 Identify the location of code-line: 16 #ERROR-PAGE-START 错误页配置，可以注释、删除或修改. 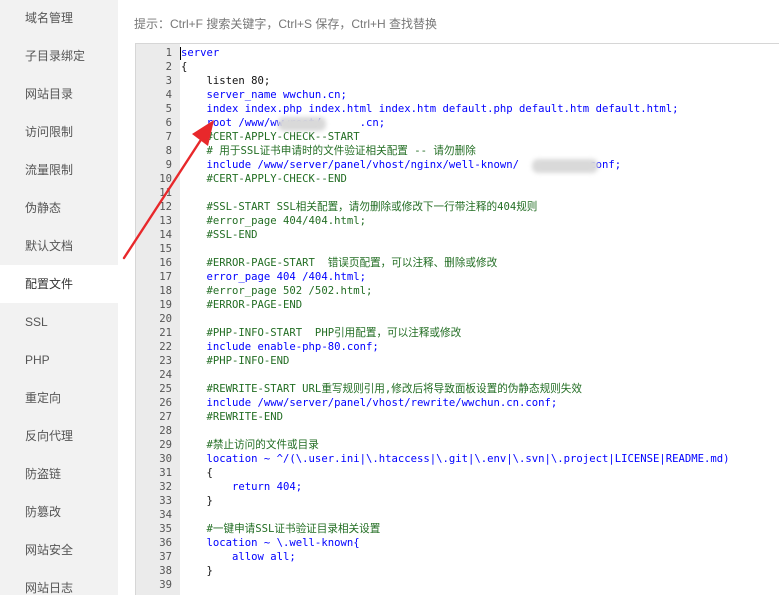
(457, 263).